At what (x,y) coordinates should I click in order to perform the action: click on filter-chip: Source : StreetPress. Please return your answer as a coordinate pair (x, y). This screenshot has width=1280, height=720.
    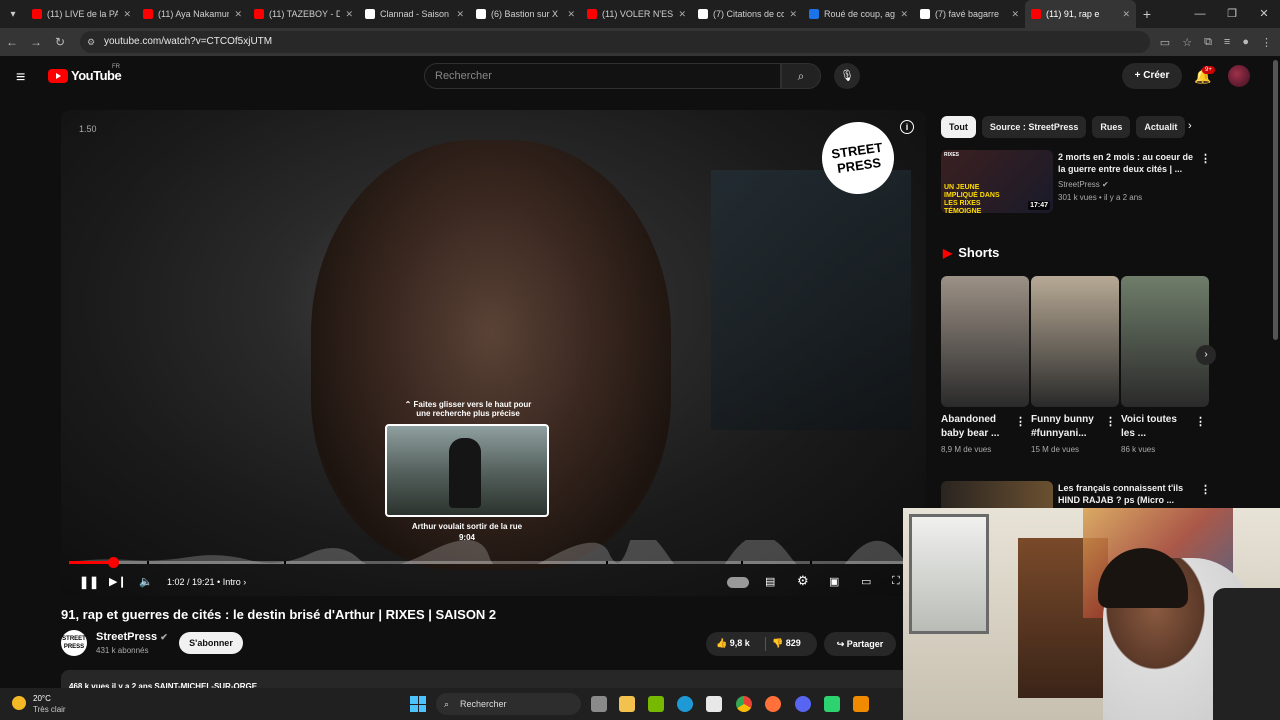
    Looking at the image, I should click on (1034, 127).